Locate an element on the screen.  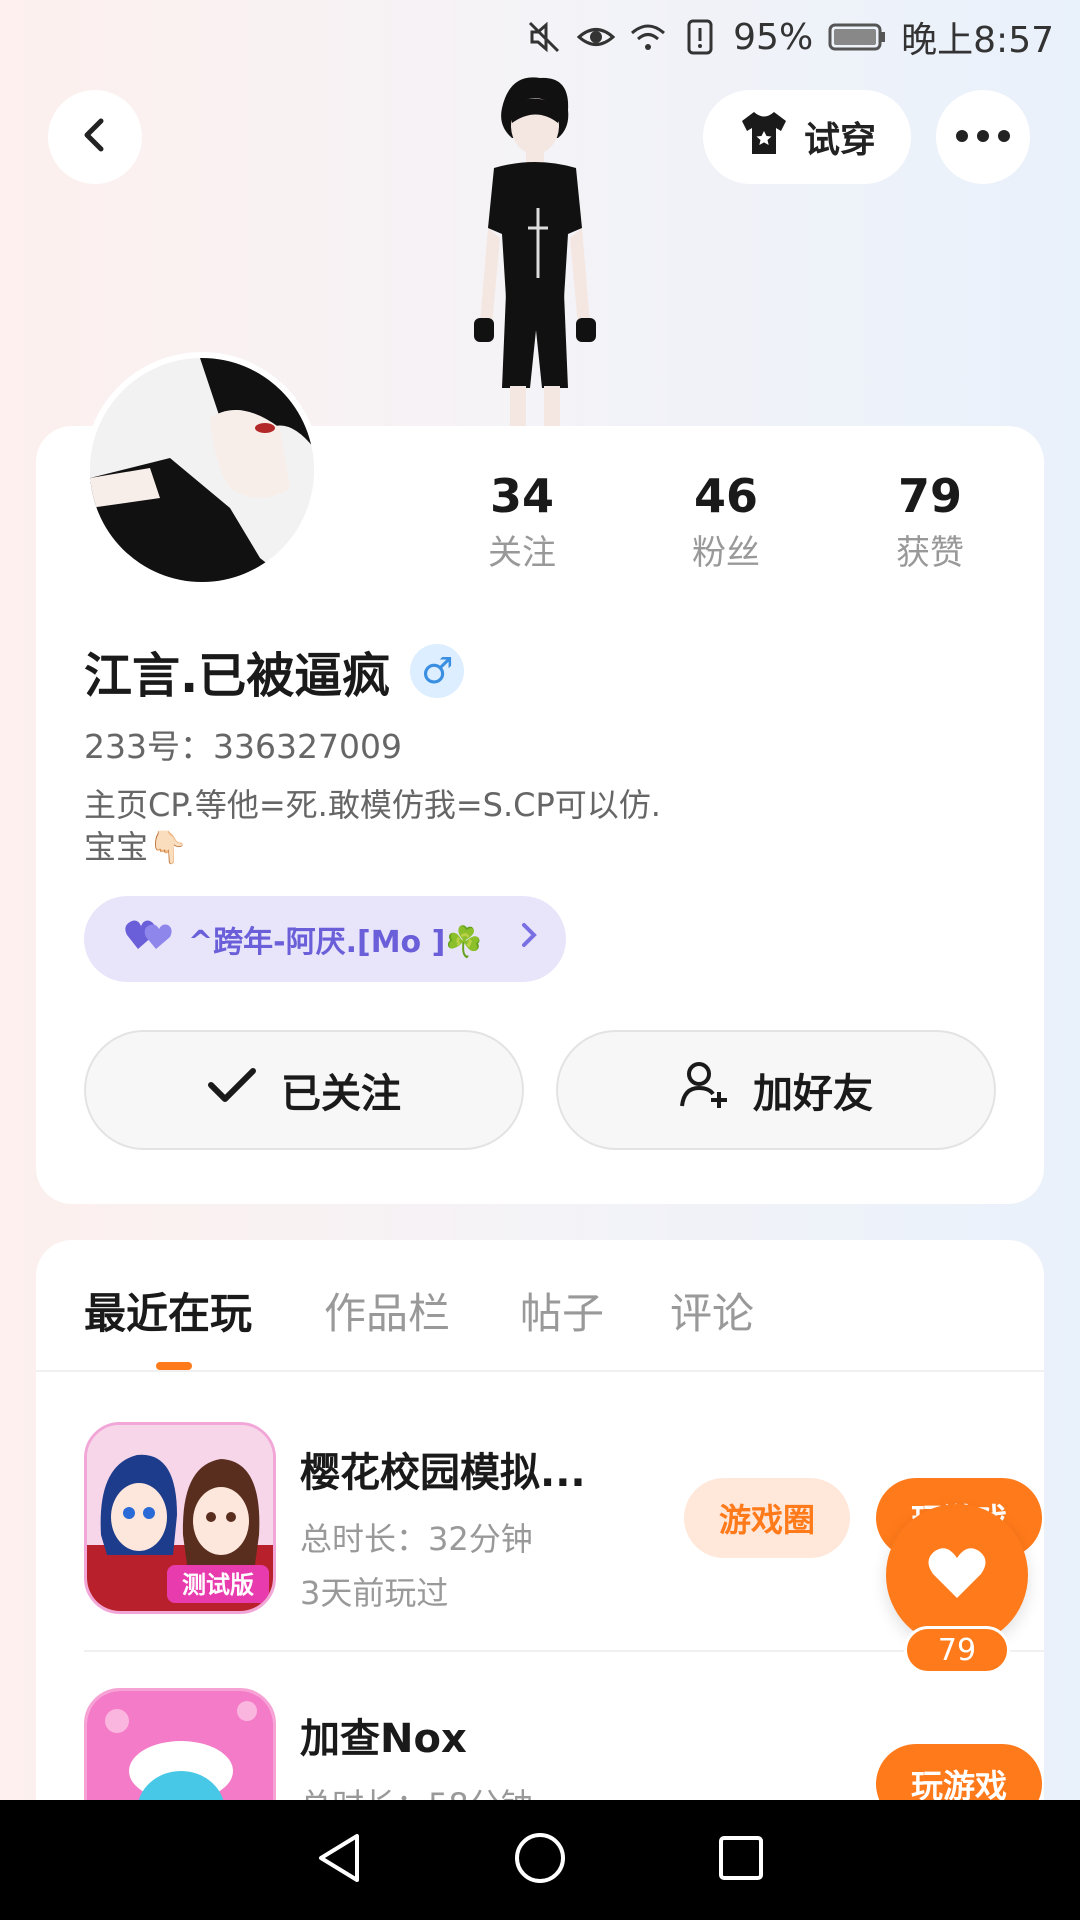
stat-following: 34 关注 is located at coordinates (522, 522).